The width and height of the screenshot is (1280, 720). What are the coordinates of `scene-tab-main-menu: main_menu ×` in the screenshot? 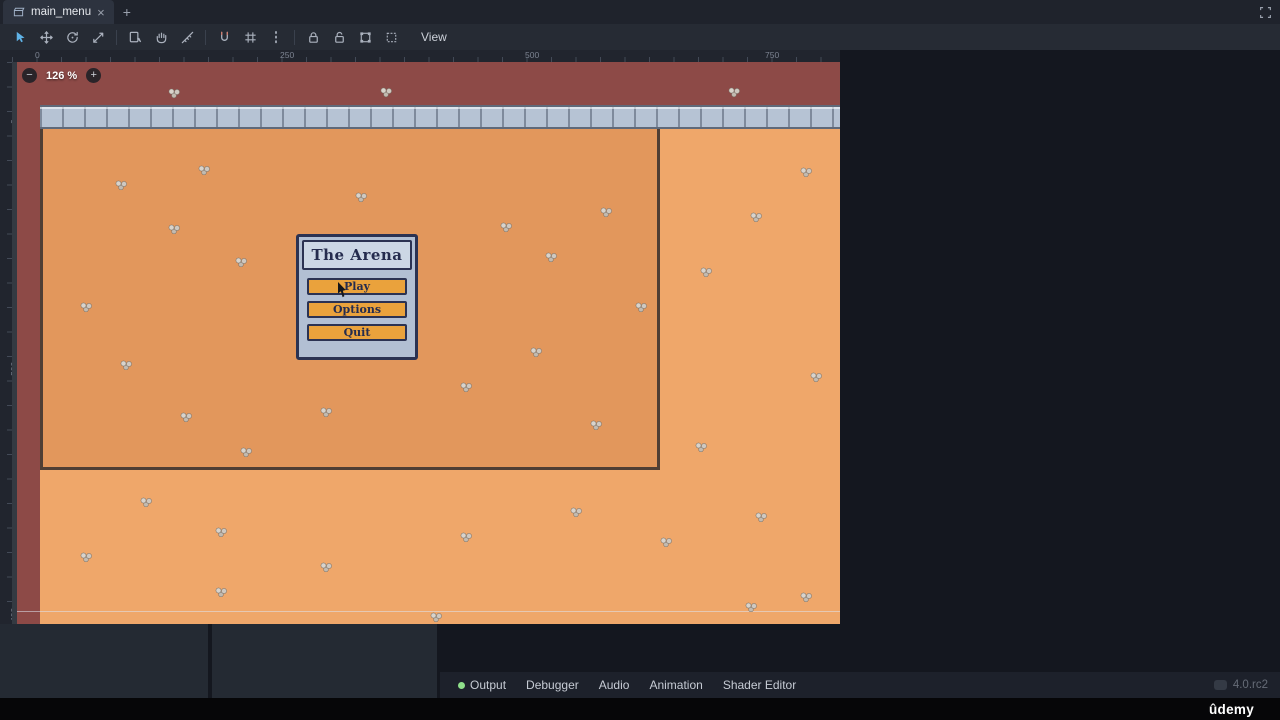 It's located at (58, 12).